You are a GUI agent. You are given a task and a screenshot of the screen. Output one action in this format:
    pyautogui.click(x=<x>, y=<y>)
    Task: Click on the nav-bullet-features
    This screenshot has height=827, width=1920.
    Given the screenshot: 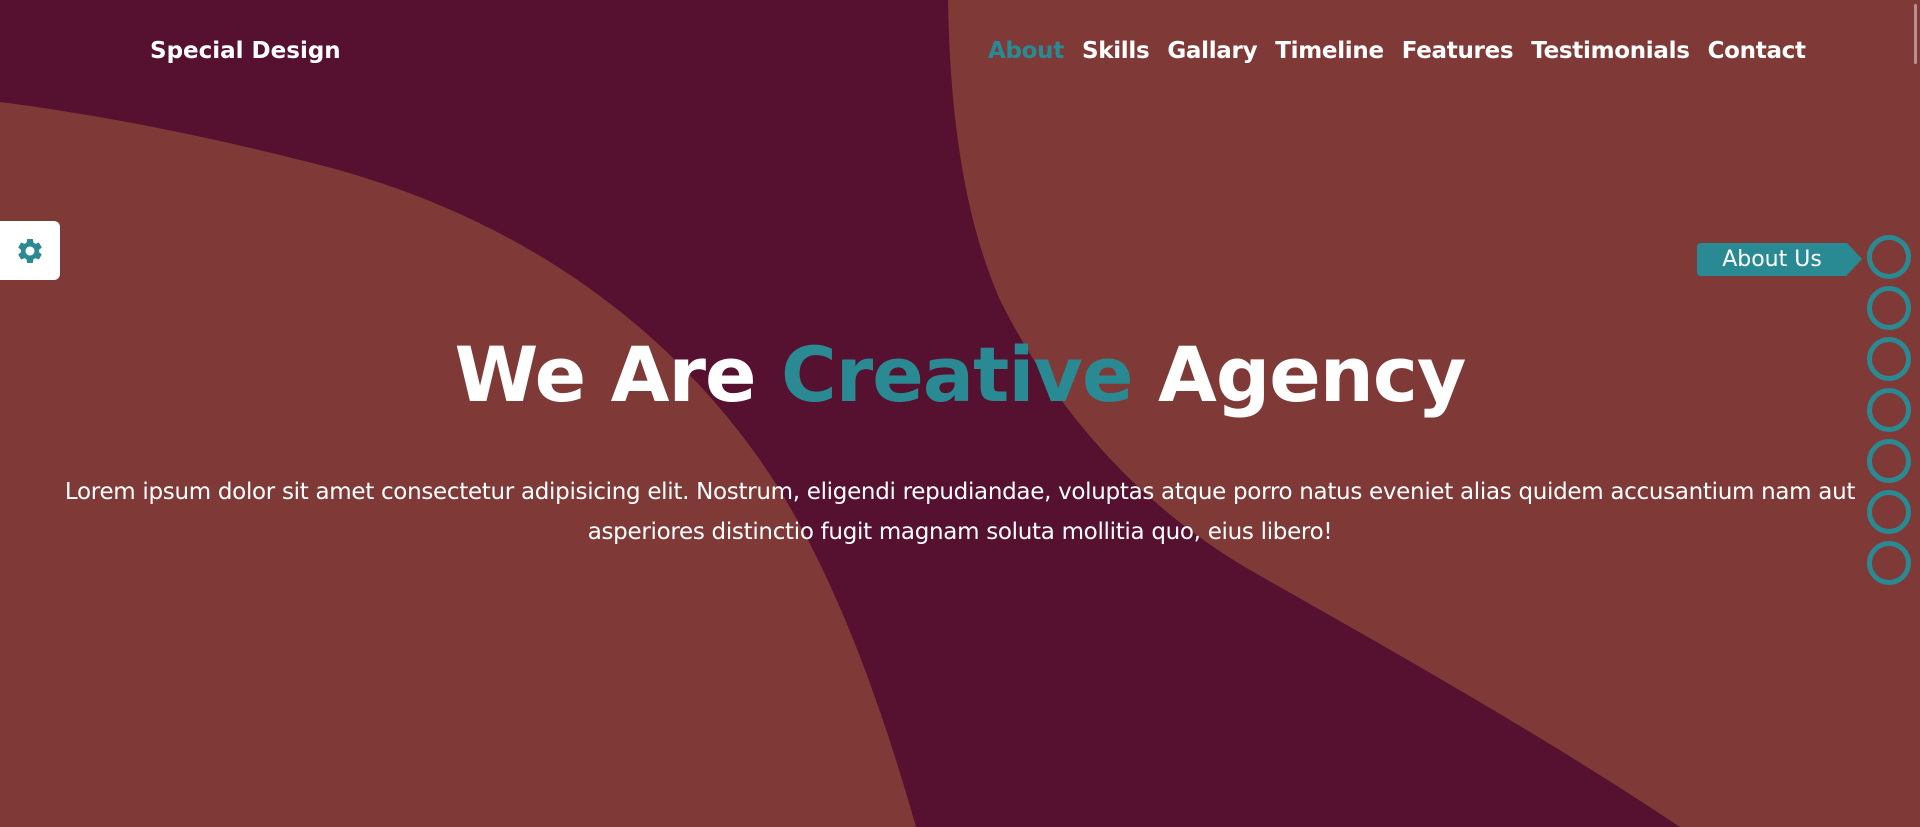 What is the action you would take?
    pyautogui.click(x=1889, y=461)
    